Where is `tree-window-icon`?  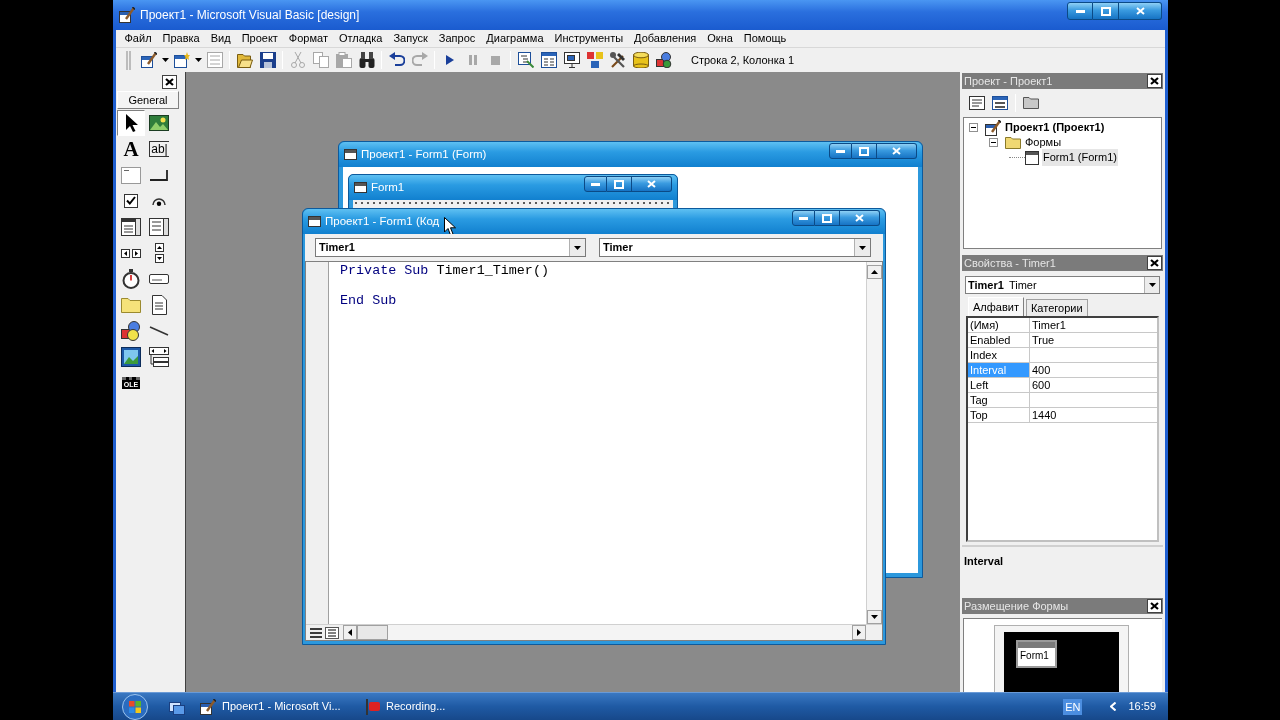
tree-window-icon is located at coordinates (525, 60).